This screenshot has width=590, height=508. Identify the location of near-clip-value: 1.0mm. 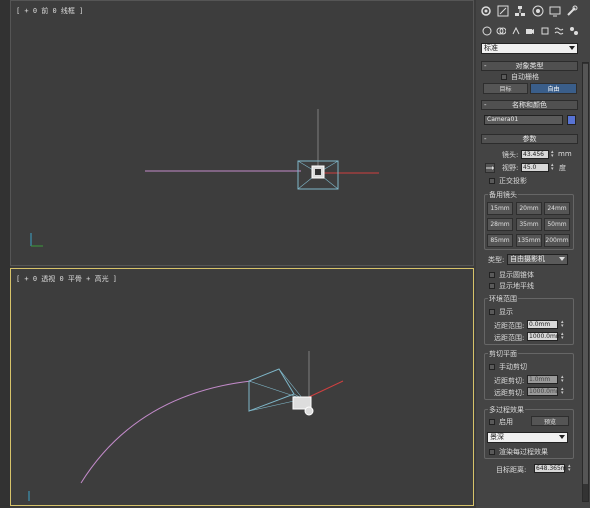
(540, 379).